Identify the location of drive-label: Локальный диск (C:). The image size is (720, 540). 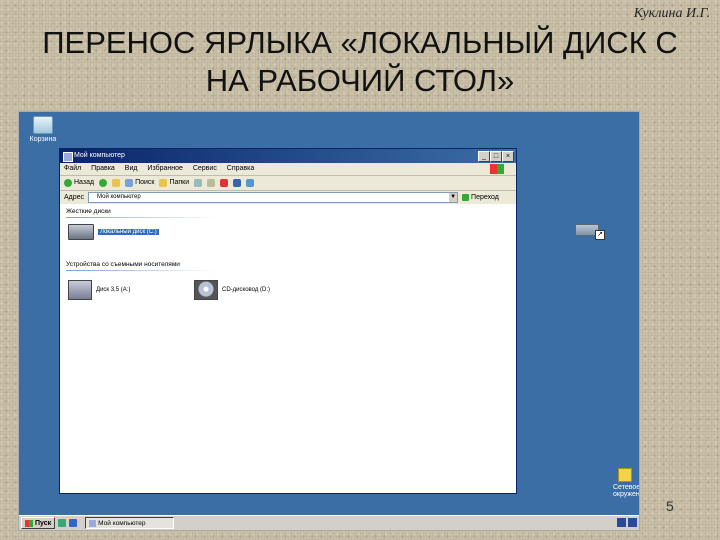
(128, 232).